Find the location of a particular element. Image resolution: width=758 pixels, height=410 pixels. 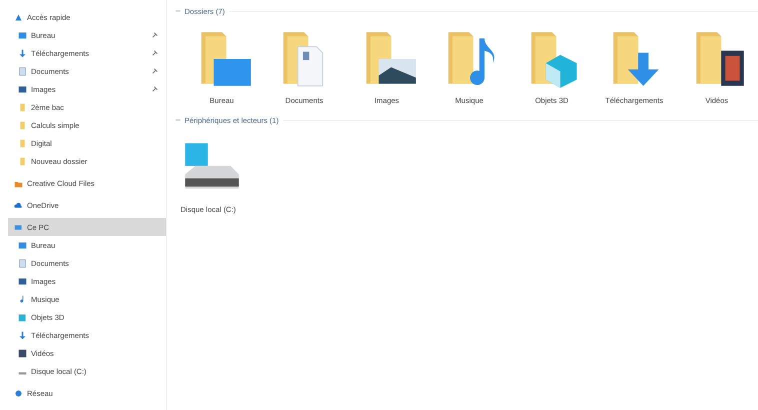

cloud-icon is located at coordinates (18, 205).